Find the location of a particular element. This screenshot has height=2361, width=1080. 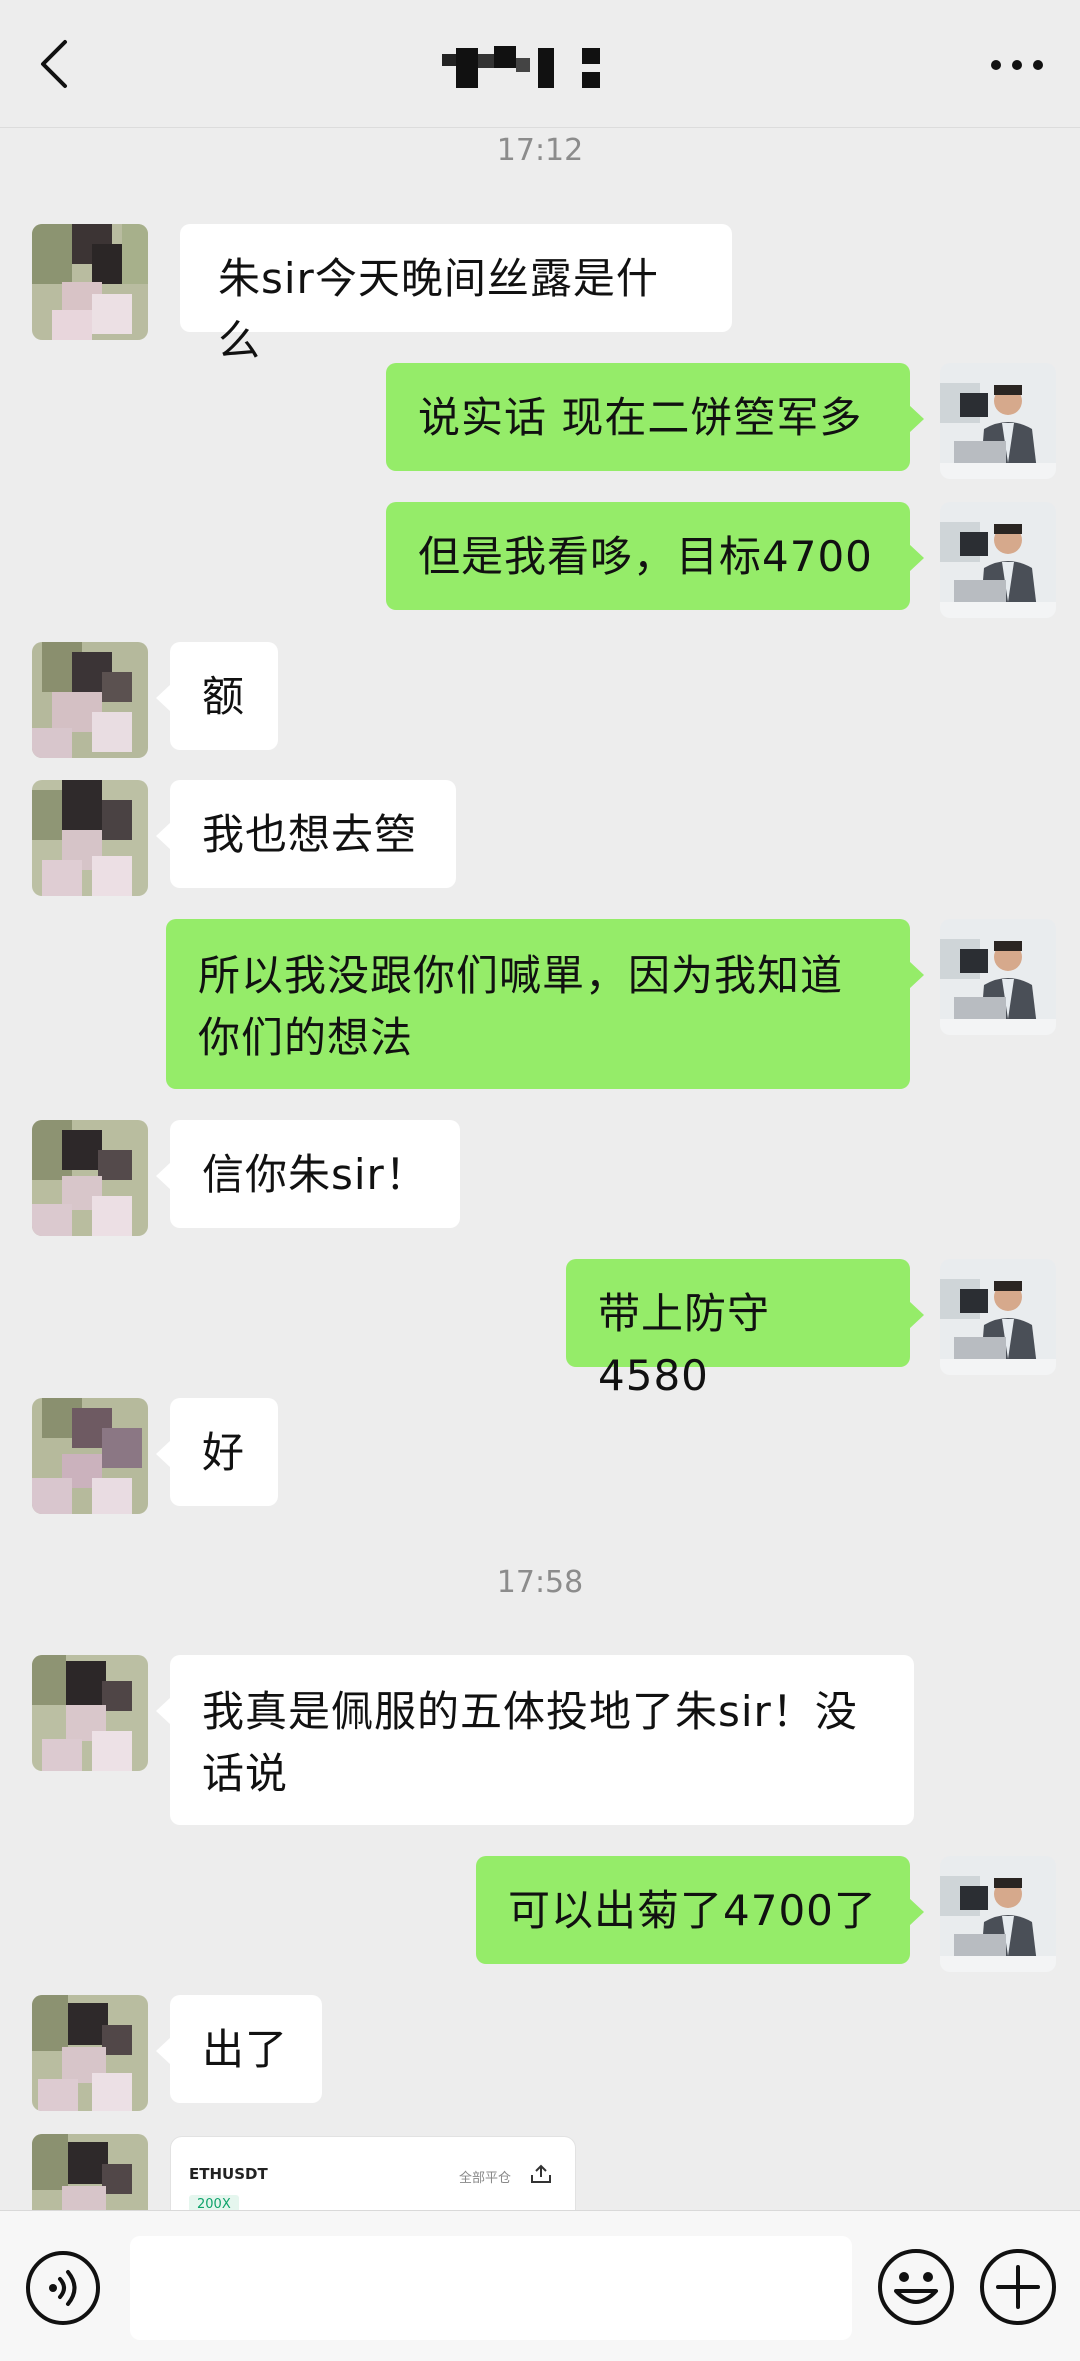

message-bubble: 出了 is located at coordinates (239, 2049).